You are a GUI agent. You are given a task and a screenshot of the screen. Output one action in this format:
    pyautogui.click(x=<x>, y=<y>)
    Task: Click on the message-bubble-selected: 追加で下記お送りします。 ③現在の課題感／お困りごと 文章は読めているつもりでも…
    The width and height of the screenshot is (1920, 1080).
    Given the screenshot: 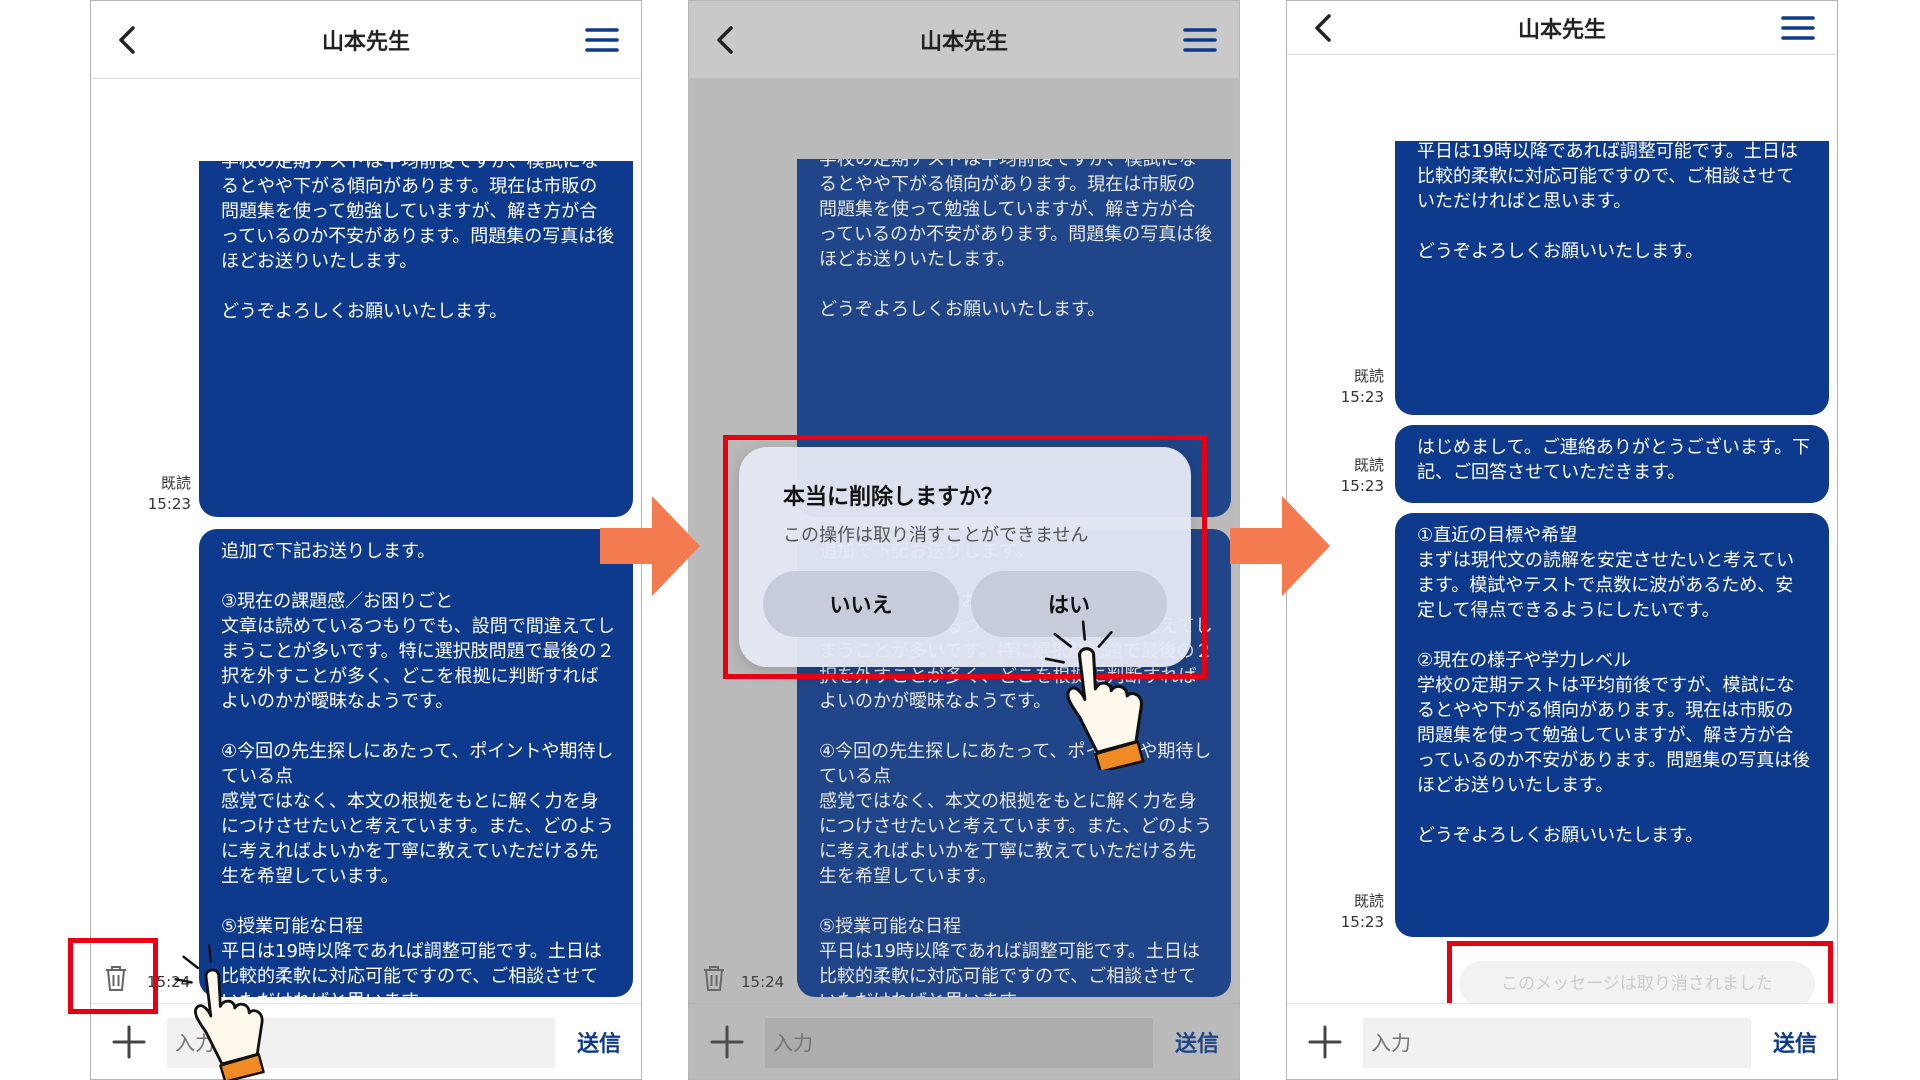 What is the action you would take?
    pyautogui.click(x=416, y=763)
    